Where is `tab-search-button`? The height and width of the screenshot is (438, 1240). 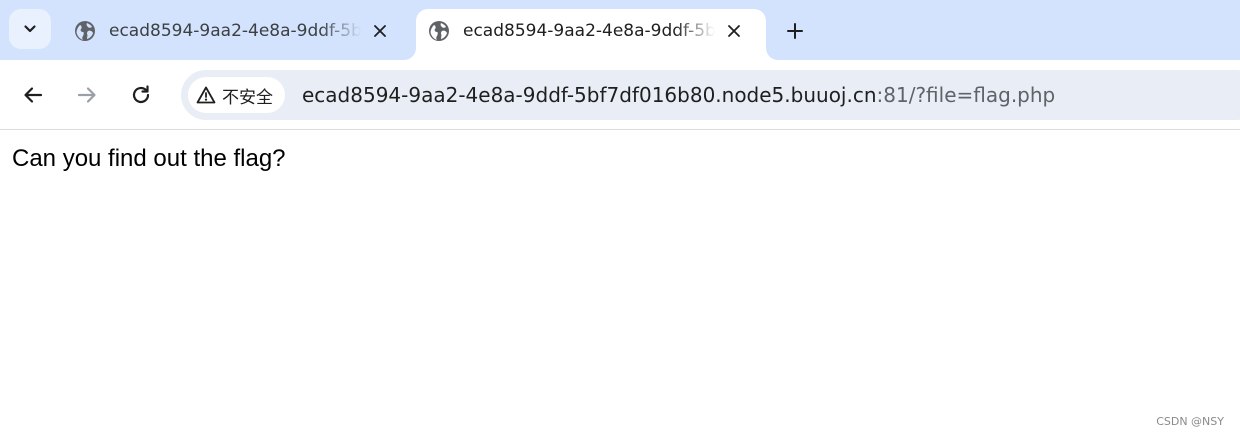 tab-search-button is located at coordinates (30, 29).